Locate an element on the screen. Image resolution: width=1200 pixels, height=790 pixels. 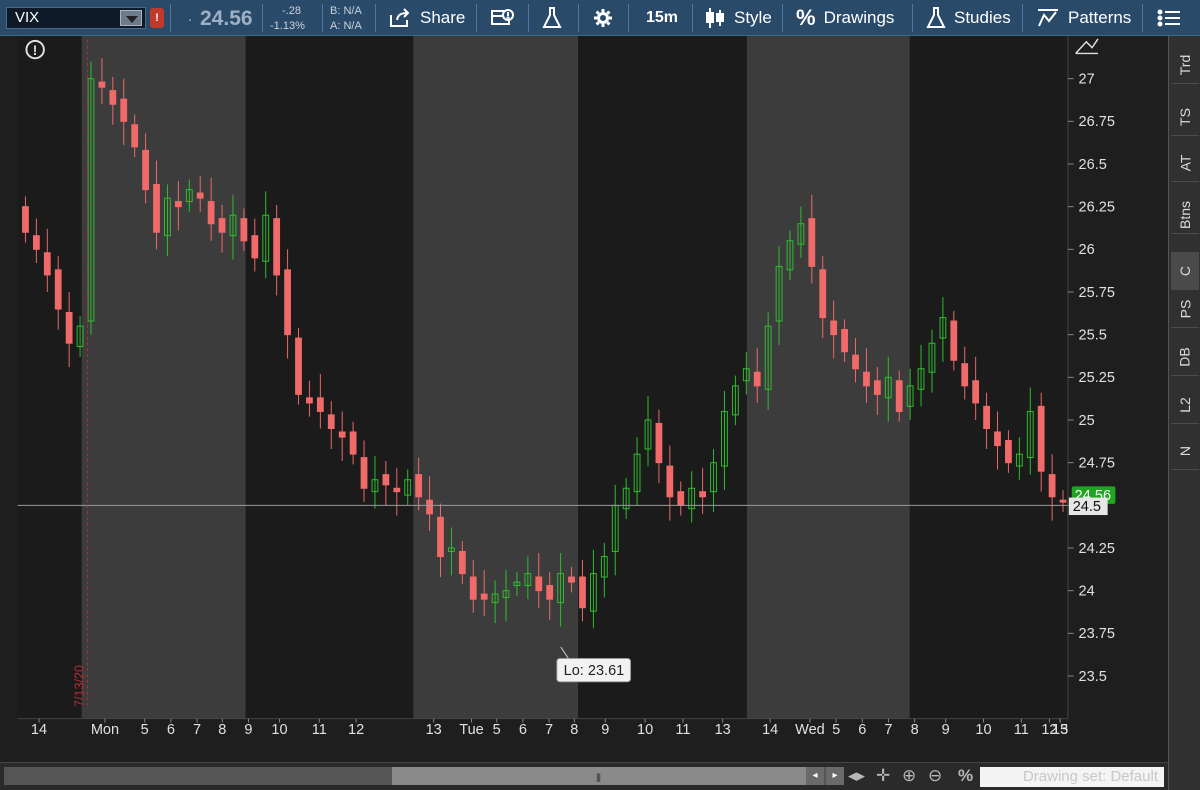
sidebar-tab-ts: TS is located at coordinates (1185, 117).